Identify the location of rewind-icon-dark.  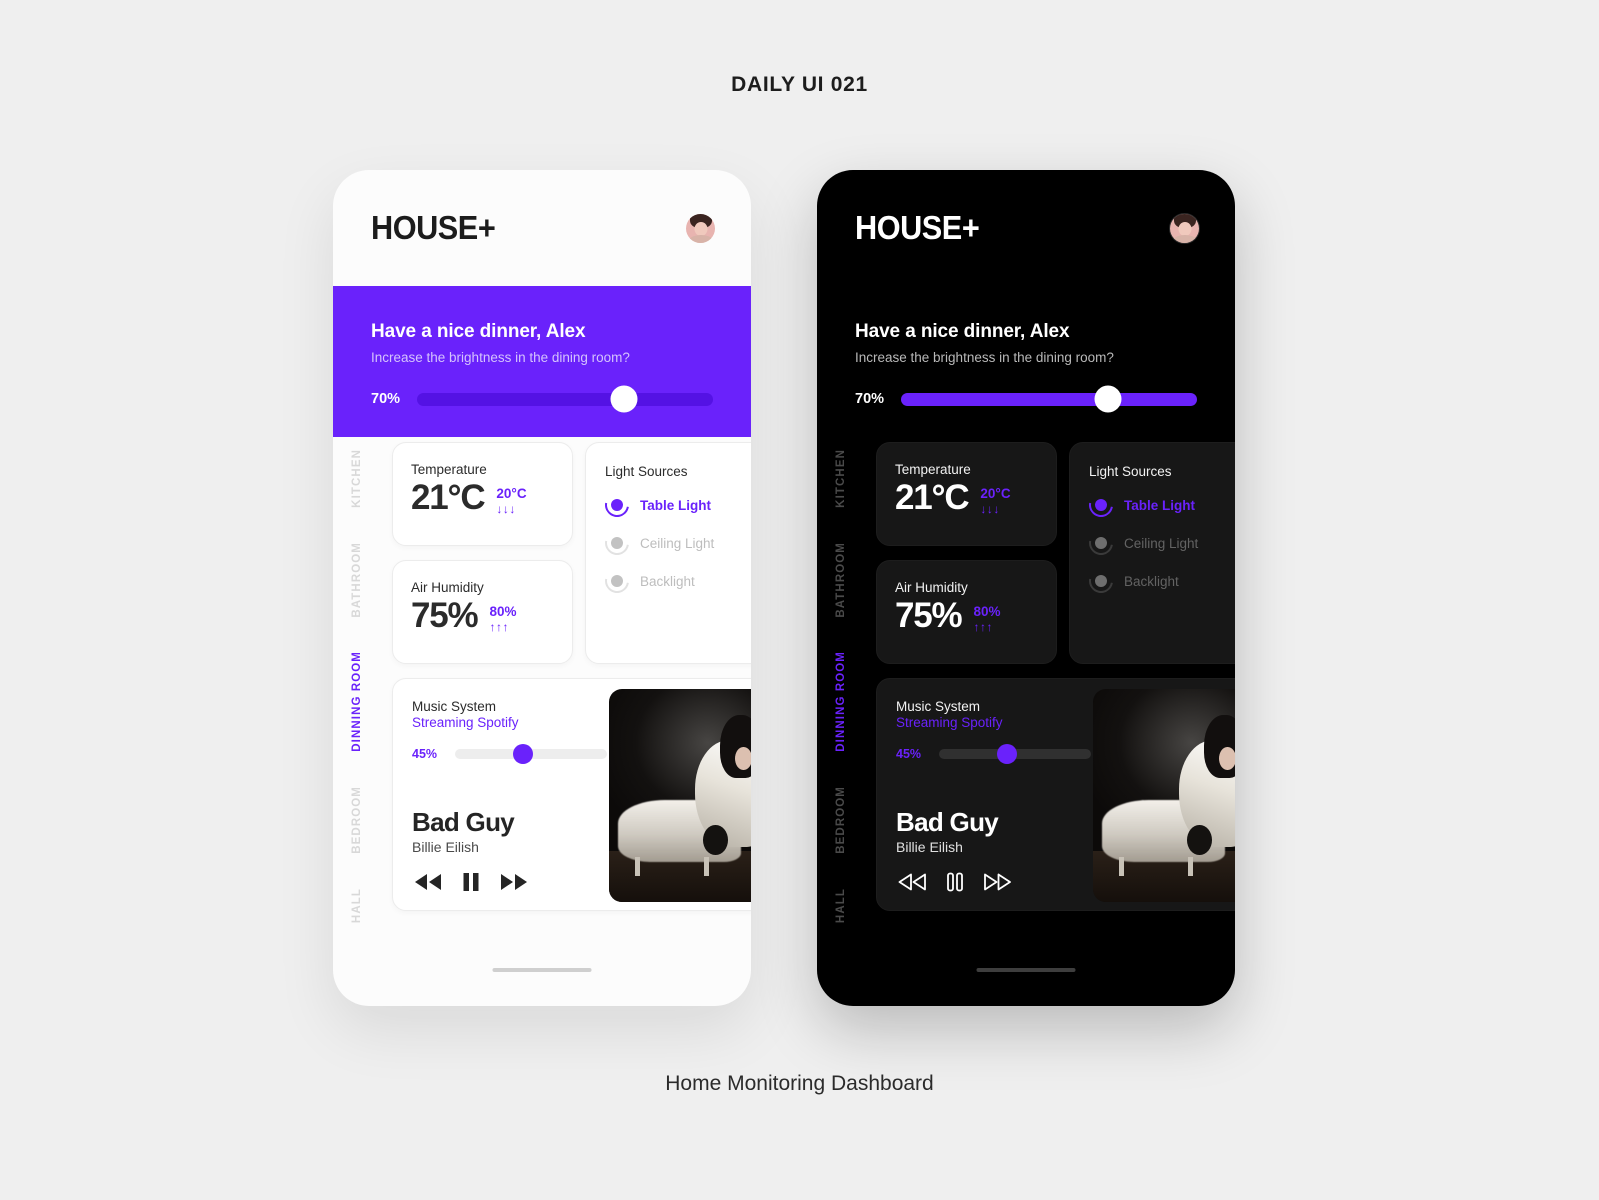
(912, 882).